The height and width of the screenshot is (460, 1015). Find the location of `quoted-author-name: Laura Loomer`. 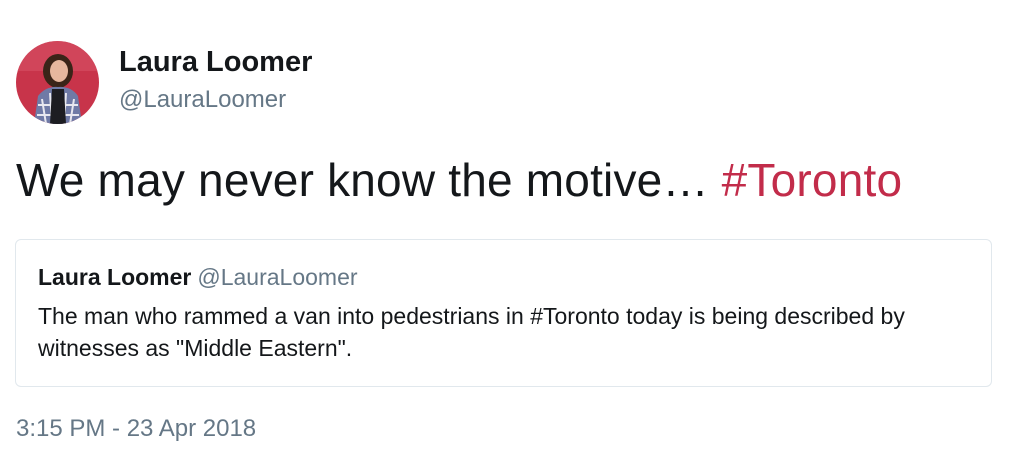

quoted-author-name: Laura Loomer is located at coordinates (115, 277).